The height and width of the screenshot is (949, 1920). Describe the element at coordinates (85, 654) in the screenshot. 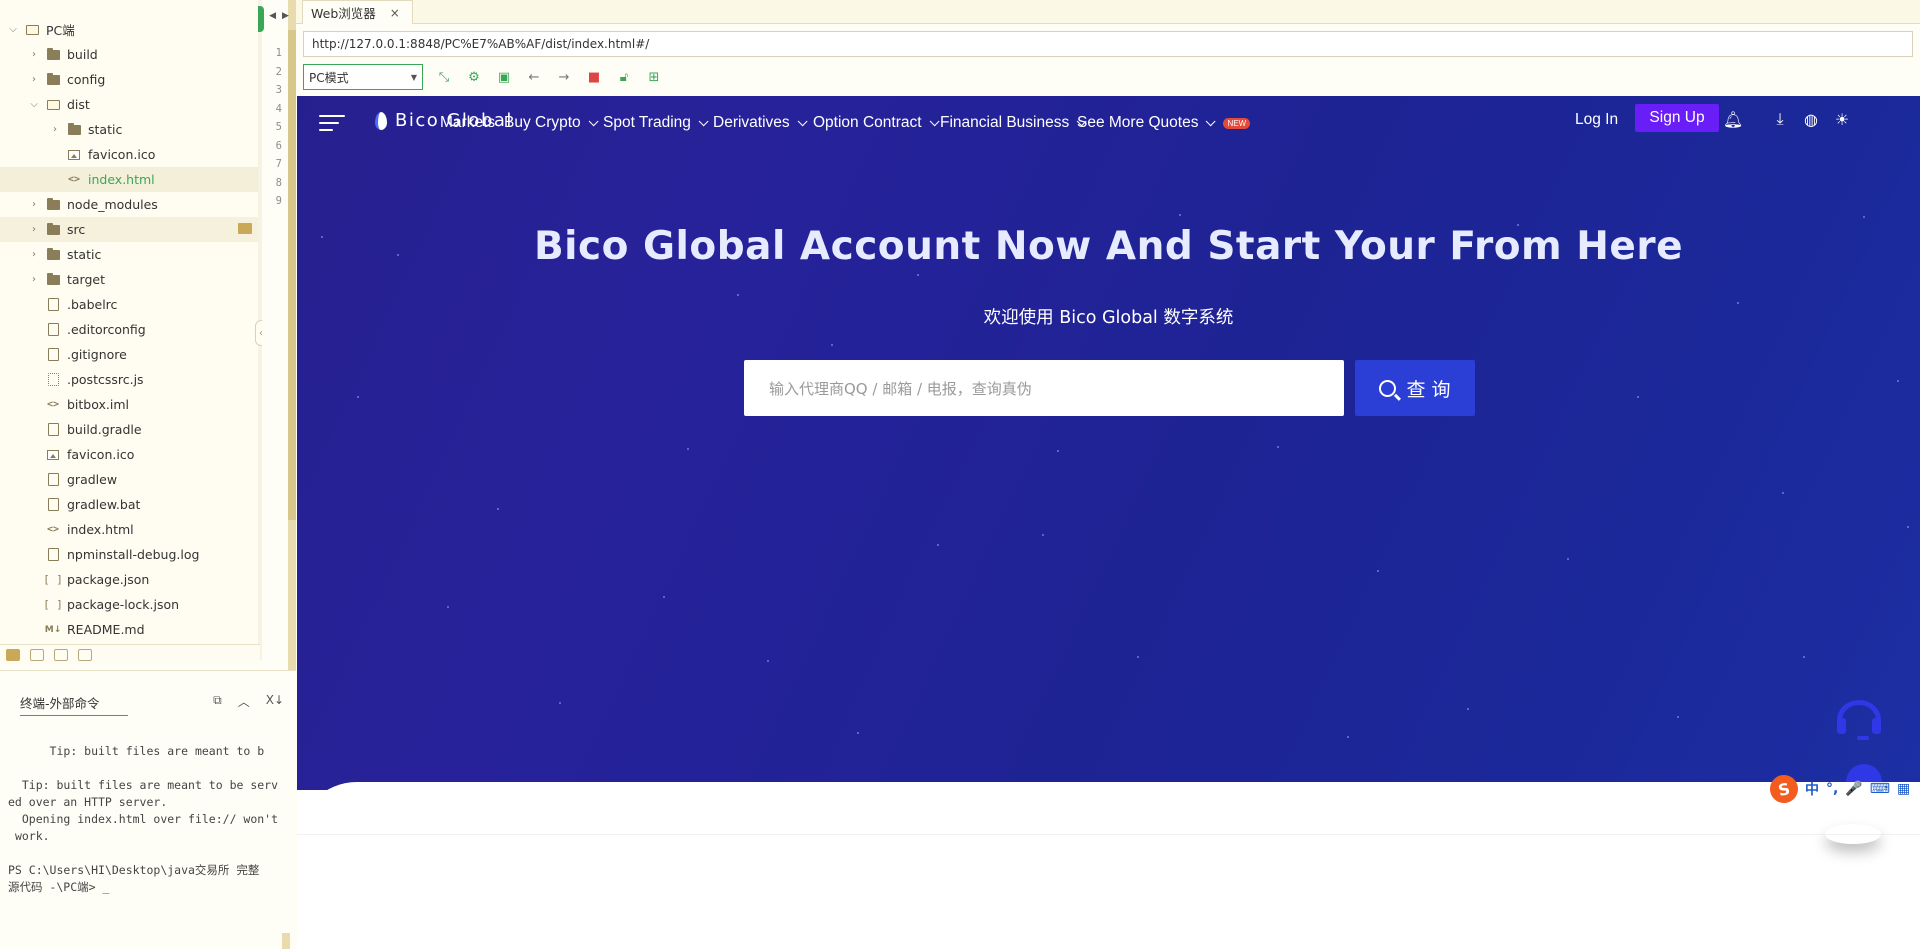

I see `palette-icon` at that location.